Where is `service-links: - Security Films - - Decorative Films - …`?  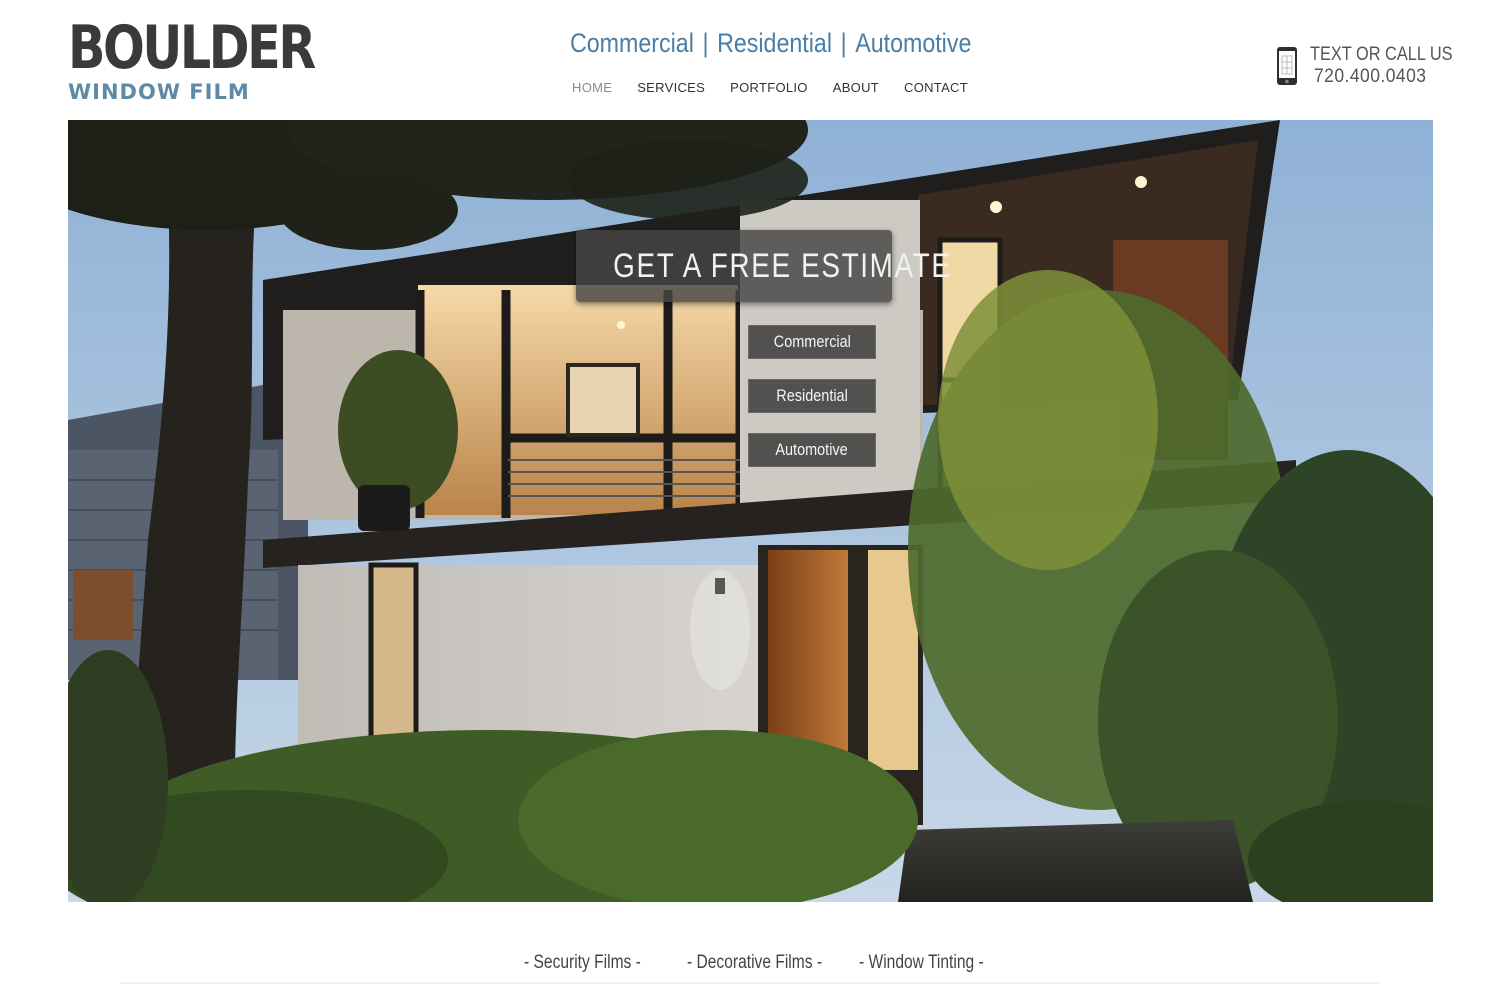 service-links: - Security Films - - Decorative Films - … is located at coordinates (750, 965).